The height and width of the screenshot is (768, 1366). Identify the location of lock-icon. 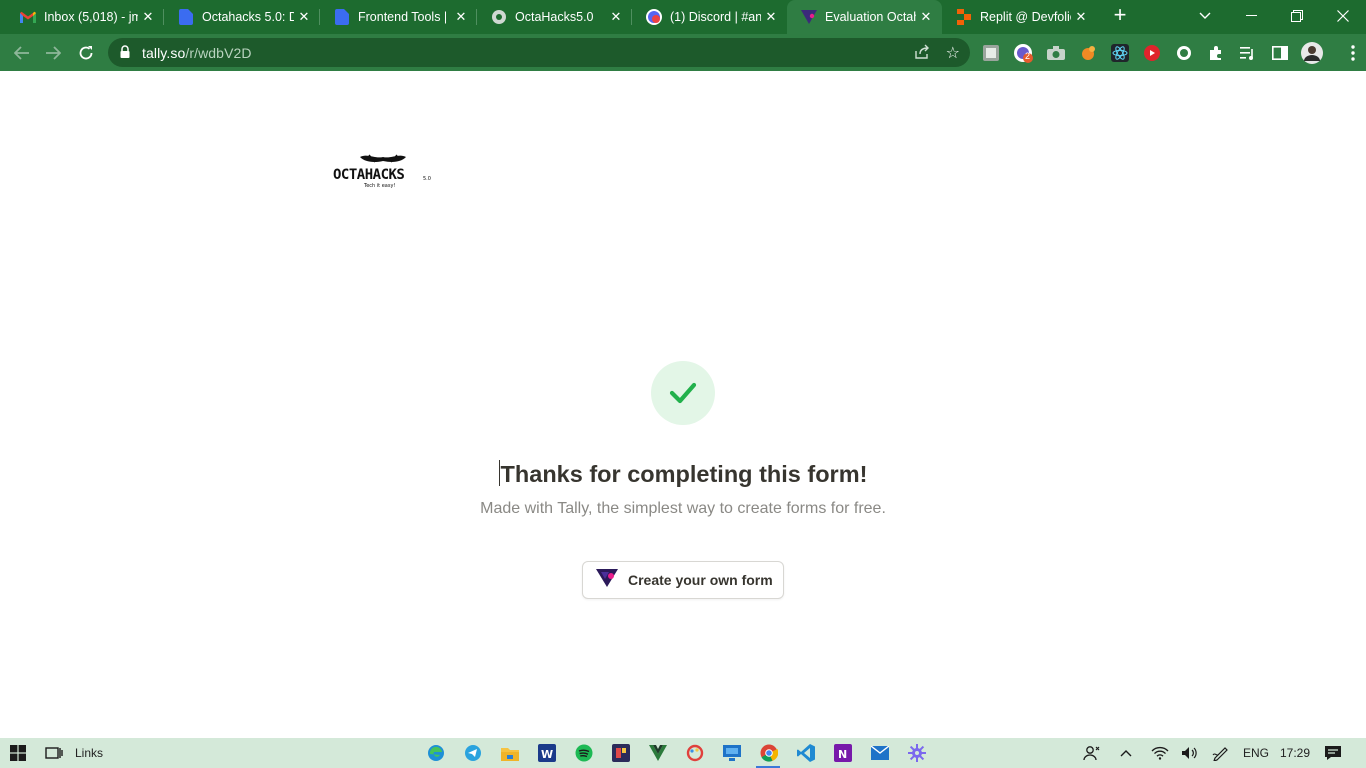
(125, 54).